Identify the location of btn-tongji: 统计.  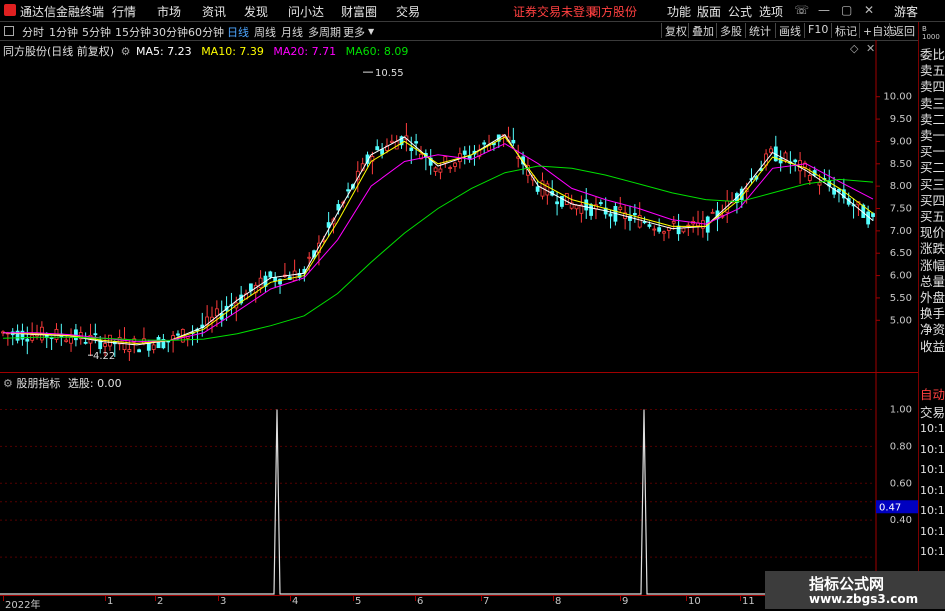
(759, 30).